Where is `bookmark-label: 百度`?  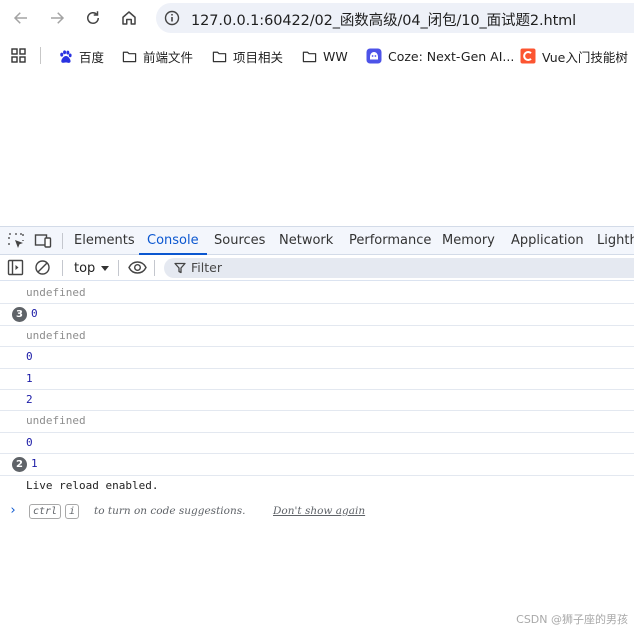 bookmark-label: 百度 is located at coordinates (92, 57).